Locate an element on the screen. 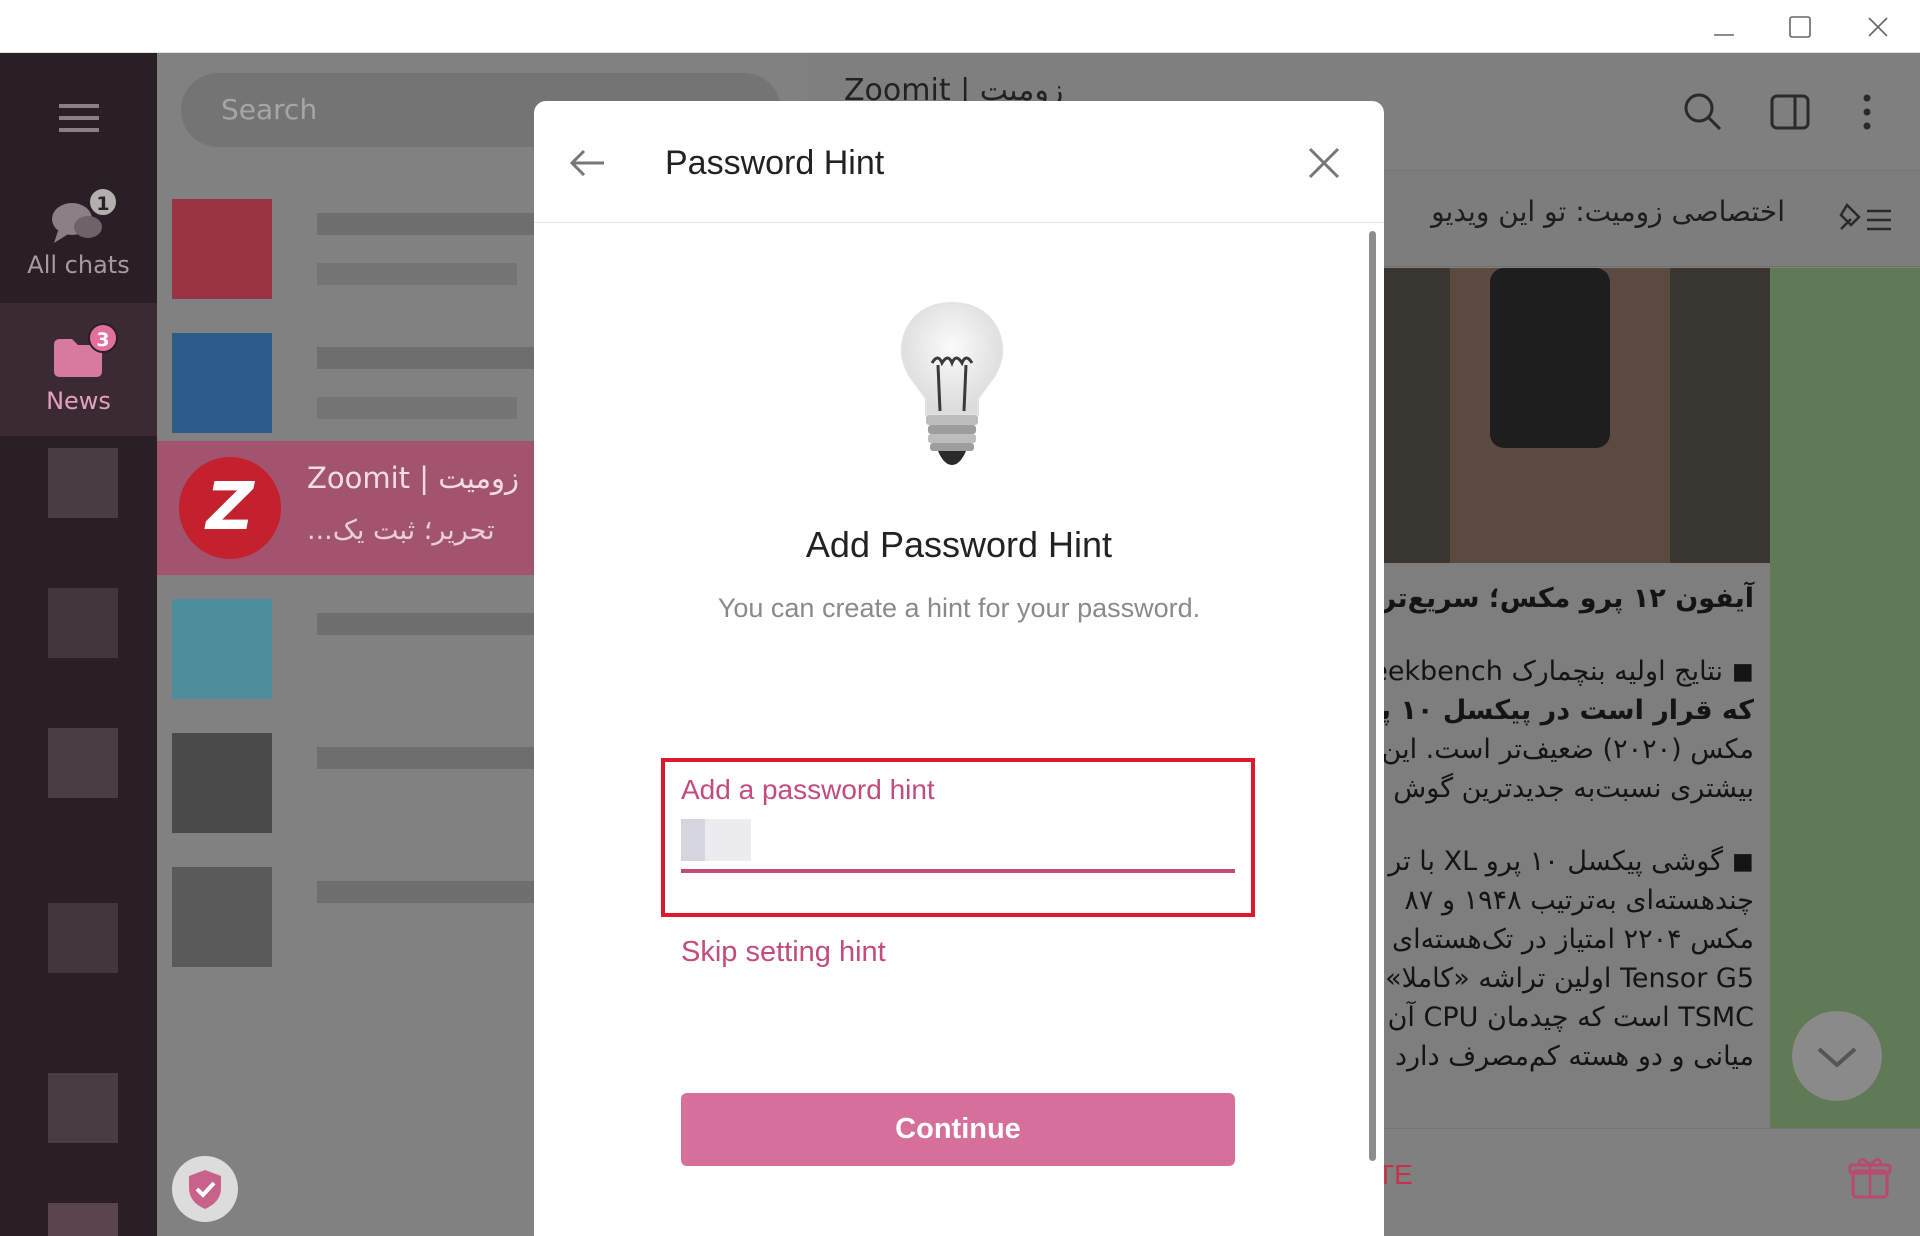  phone-photo is located at coordinates (1550, 358).